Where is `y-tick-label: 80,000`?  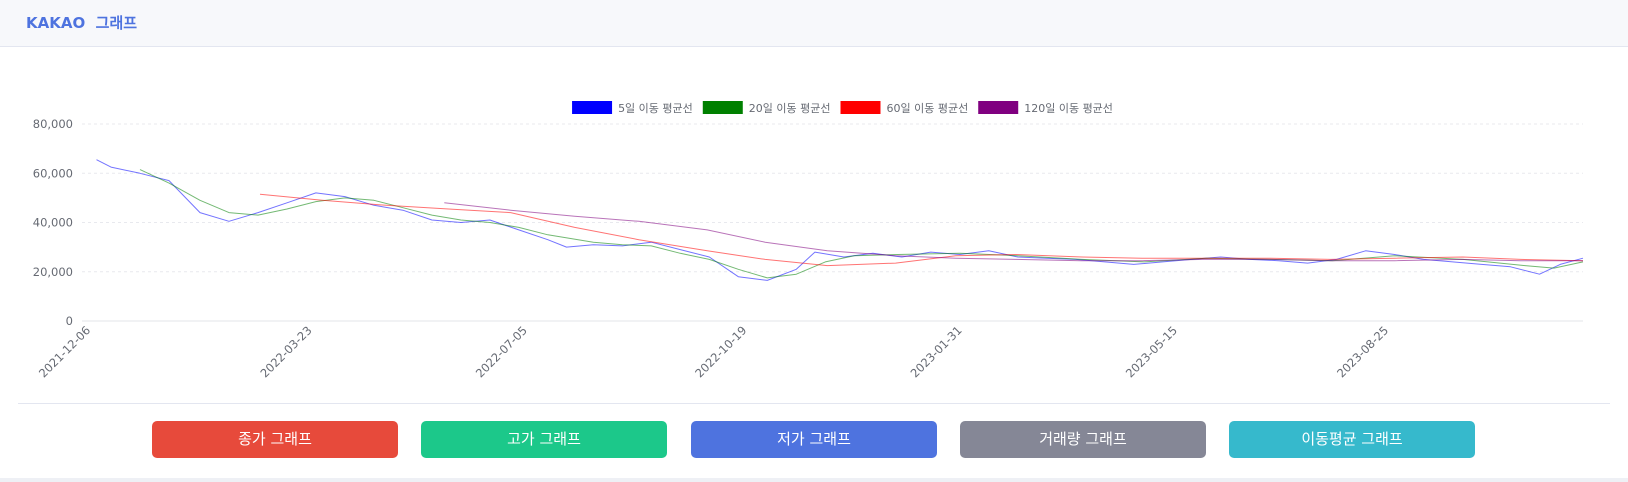 y-tick-label: 80,000 is located at coordinates (53, 124).